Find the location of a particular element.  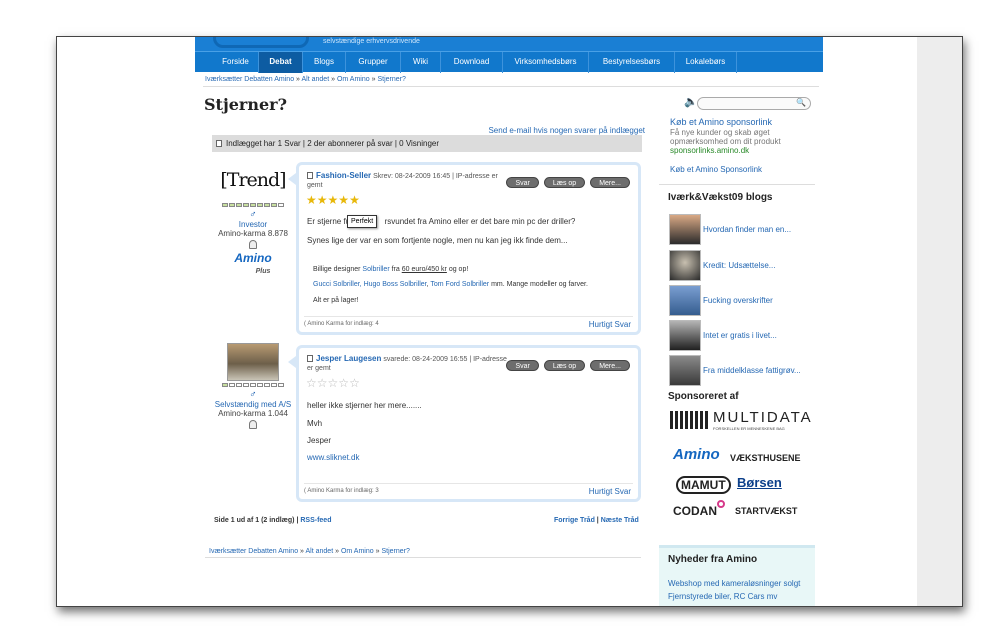

prev-thread-link: Forrige Tråd is located at coordinates (574, 520).